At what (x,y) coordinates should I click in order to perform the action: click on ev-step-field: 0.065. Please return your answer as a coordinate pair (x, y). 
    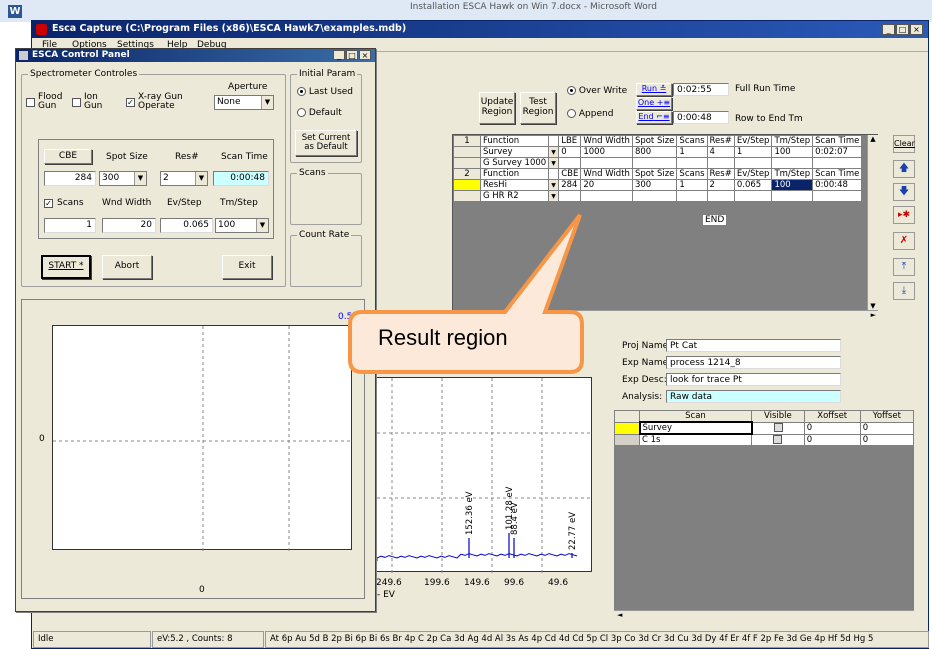
    Looking at the image, I should click on (186, 225).